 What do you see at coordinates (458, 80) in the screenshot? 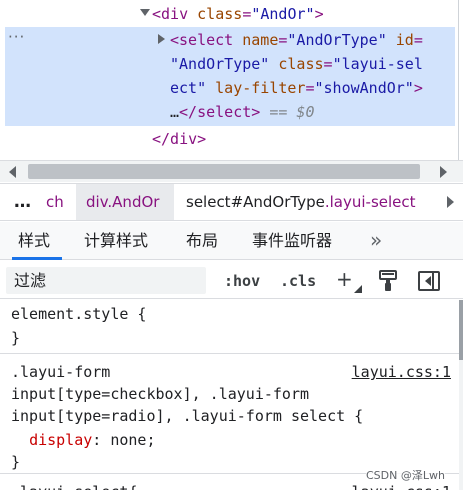
I see `panel-divider` at bounding box center [458, 80].